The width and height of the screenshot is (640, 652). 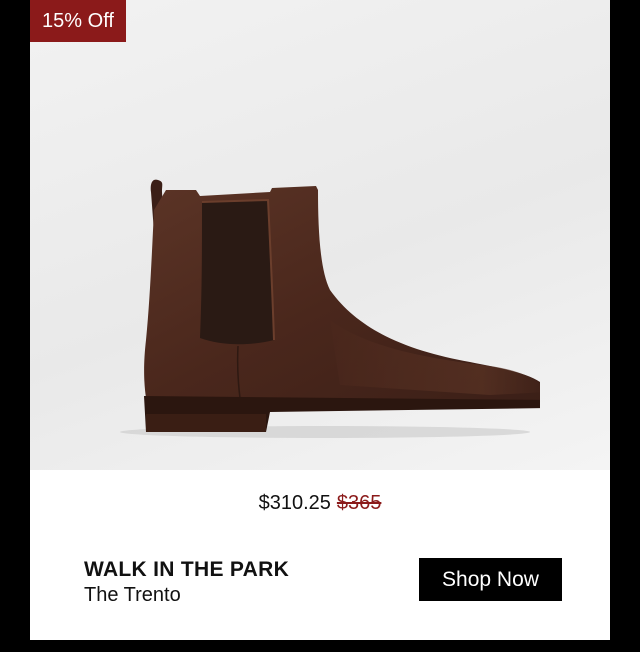 I want to click on discount-badge: 15% Off, so click(x=78, y=21).